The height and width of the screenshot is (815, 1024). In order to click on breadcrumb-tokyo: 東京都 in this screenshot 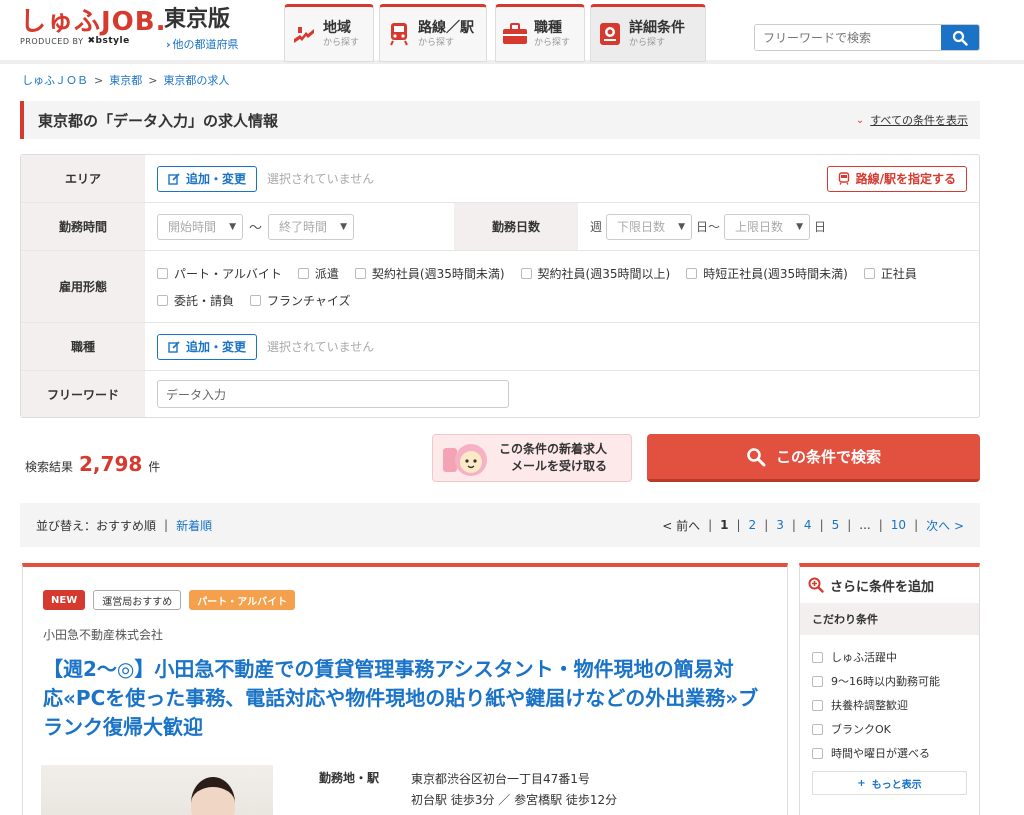, I will do `click(125, 80)`.